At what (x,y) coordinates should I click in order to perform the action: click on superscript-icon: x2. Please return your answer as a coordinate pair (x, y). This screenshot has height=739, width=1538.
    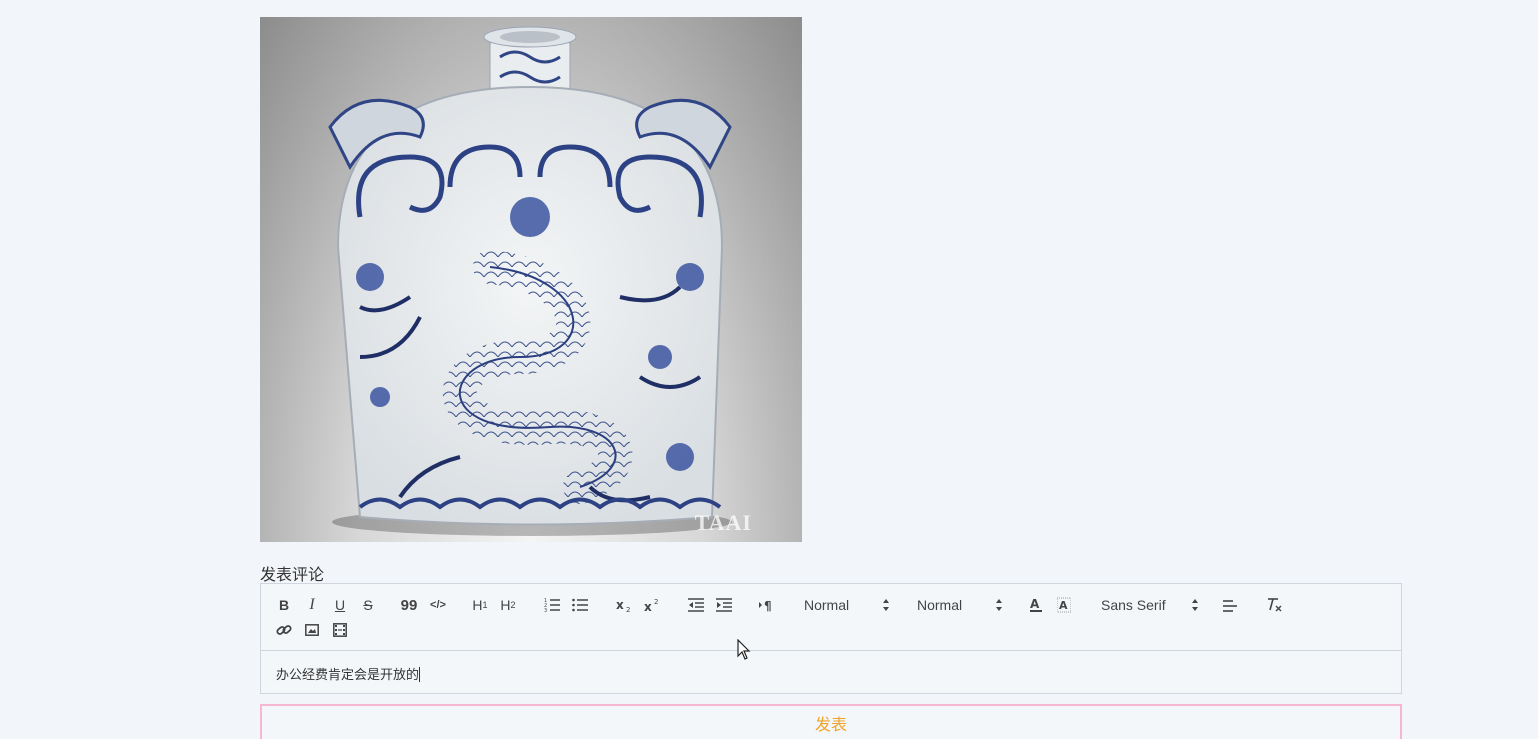
    Looking at the image, I should click on (652, 605).